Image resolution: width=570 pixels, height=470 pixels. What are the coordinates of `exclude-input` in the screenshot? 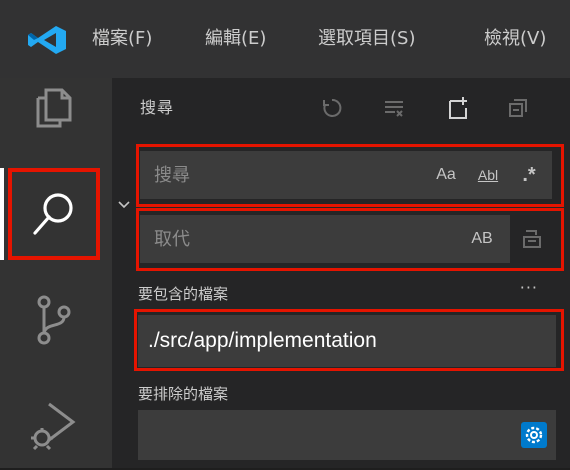 It's located at (347, 435).